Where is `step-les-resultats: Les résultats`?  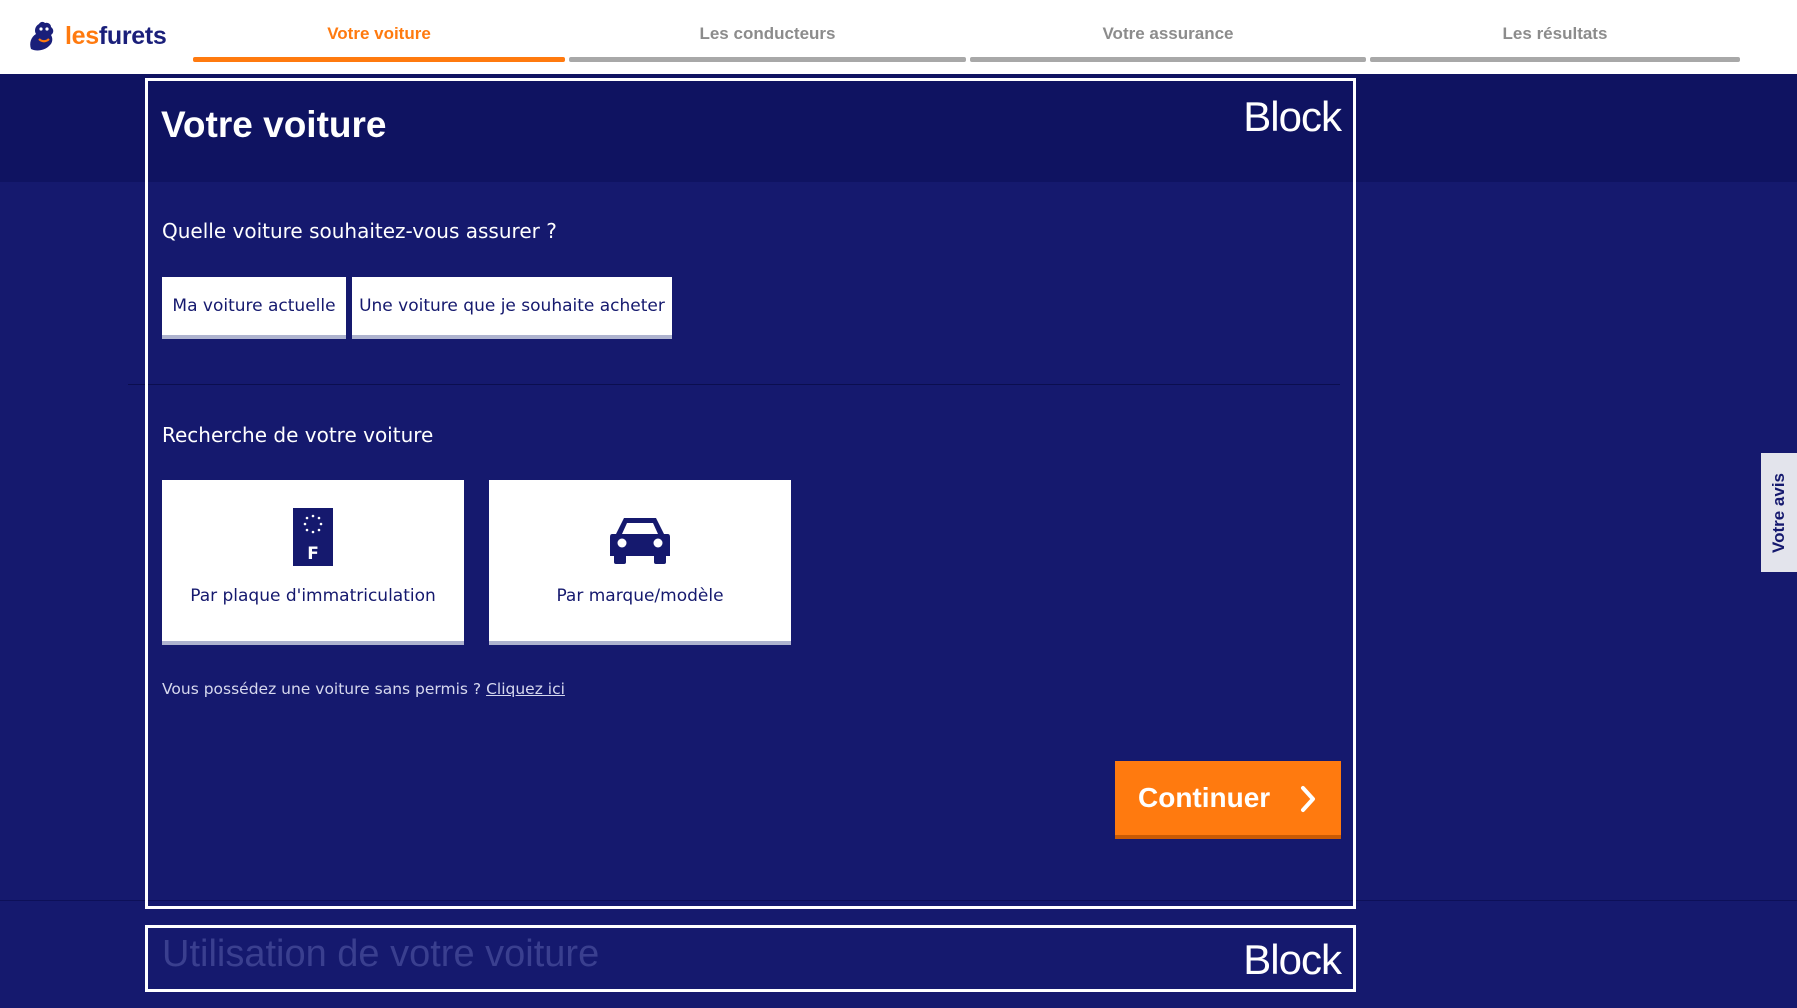
step-les-resultats: Les résultats is located at coordinates (1555, 32).